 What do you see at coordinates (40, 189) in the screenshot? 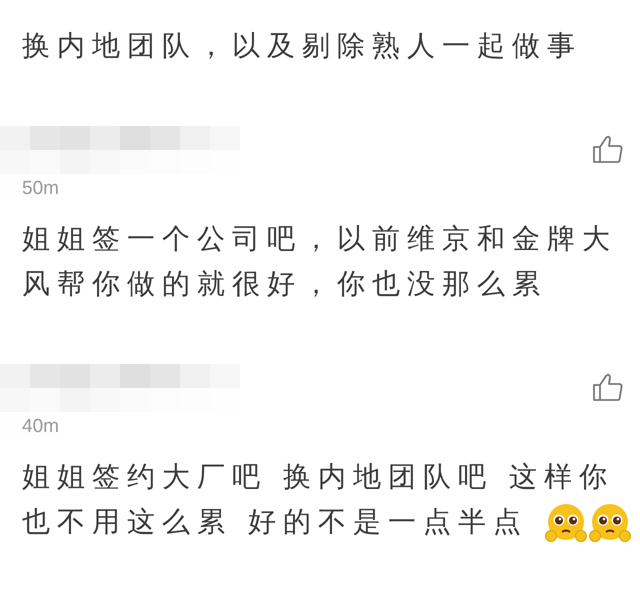
I see `comment-time: 50m` at bounding box center [40, 189].